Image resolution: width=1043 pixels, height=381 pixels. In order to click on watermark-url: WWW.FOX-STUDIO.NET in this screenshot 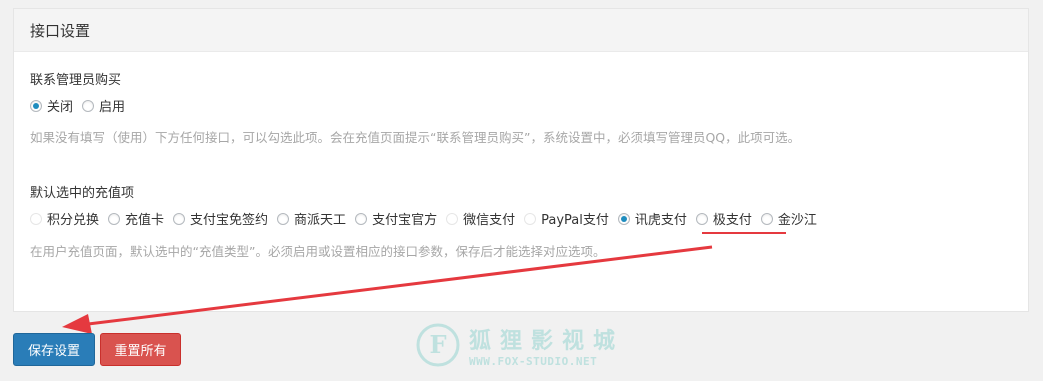, I will do `click(533, 361)`.